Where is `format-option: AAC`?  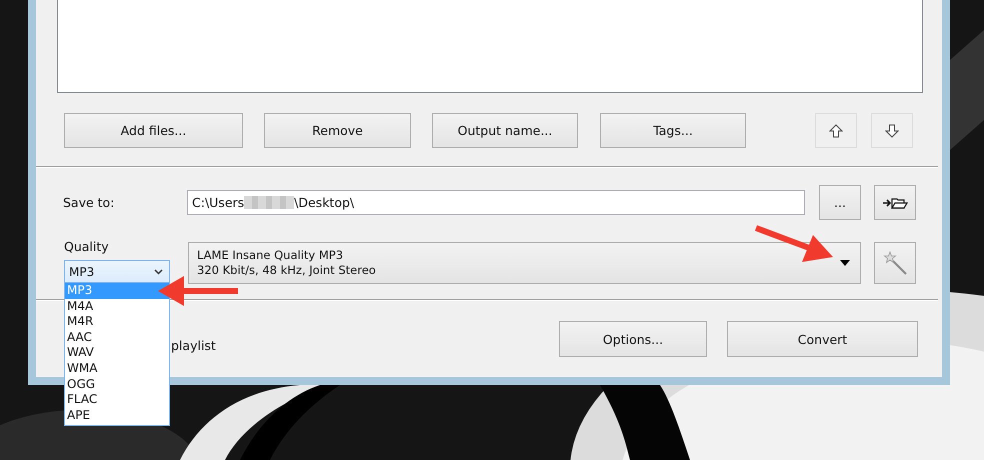 format-option: AAC is located at coordinates (117, 338).